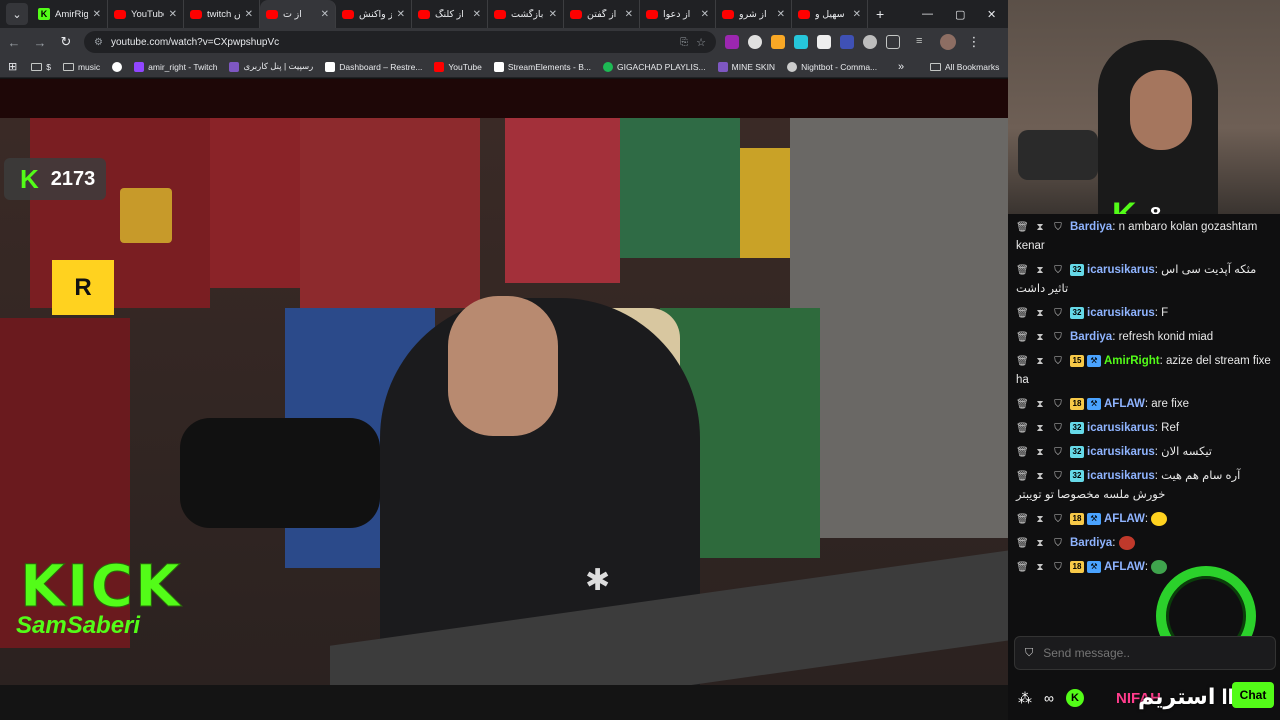  Describe the element at coordinates (458, 66) in the screenshot. I see `bookmark-item: YouTube` at that location.